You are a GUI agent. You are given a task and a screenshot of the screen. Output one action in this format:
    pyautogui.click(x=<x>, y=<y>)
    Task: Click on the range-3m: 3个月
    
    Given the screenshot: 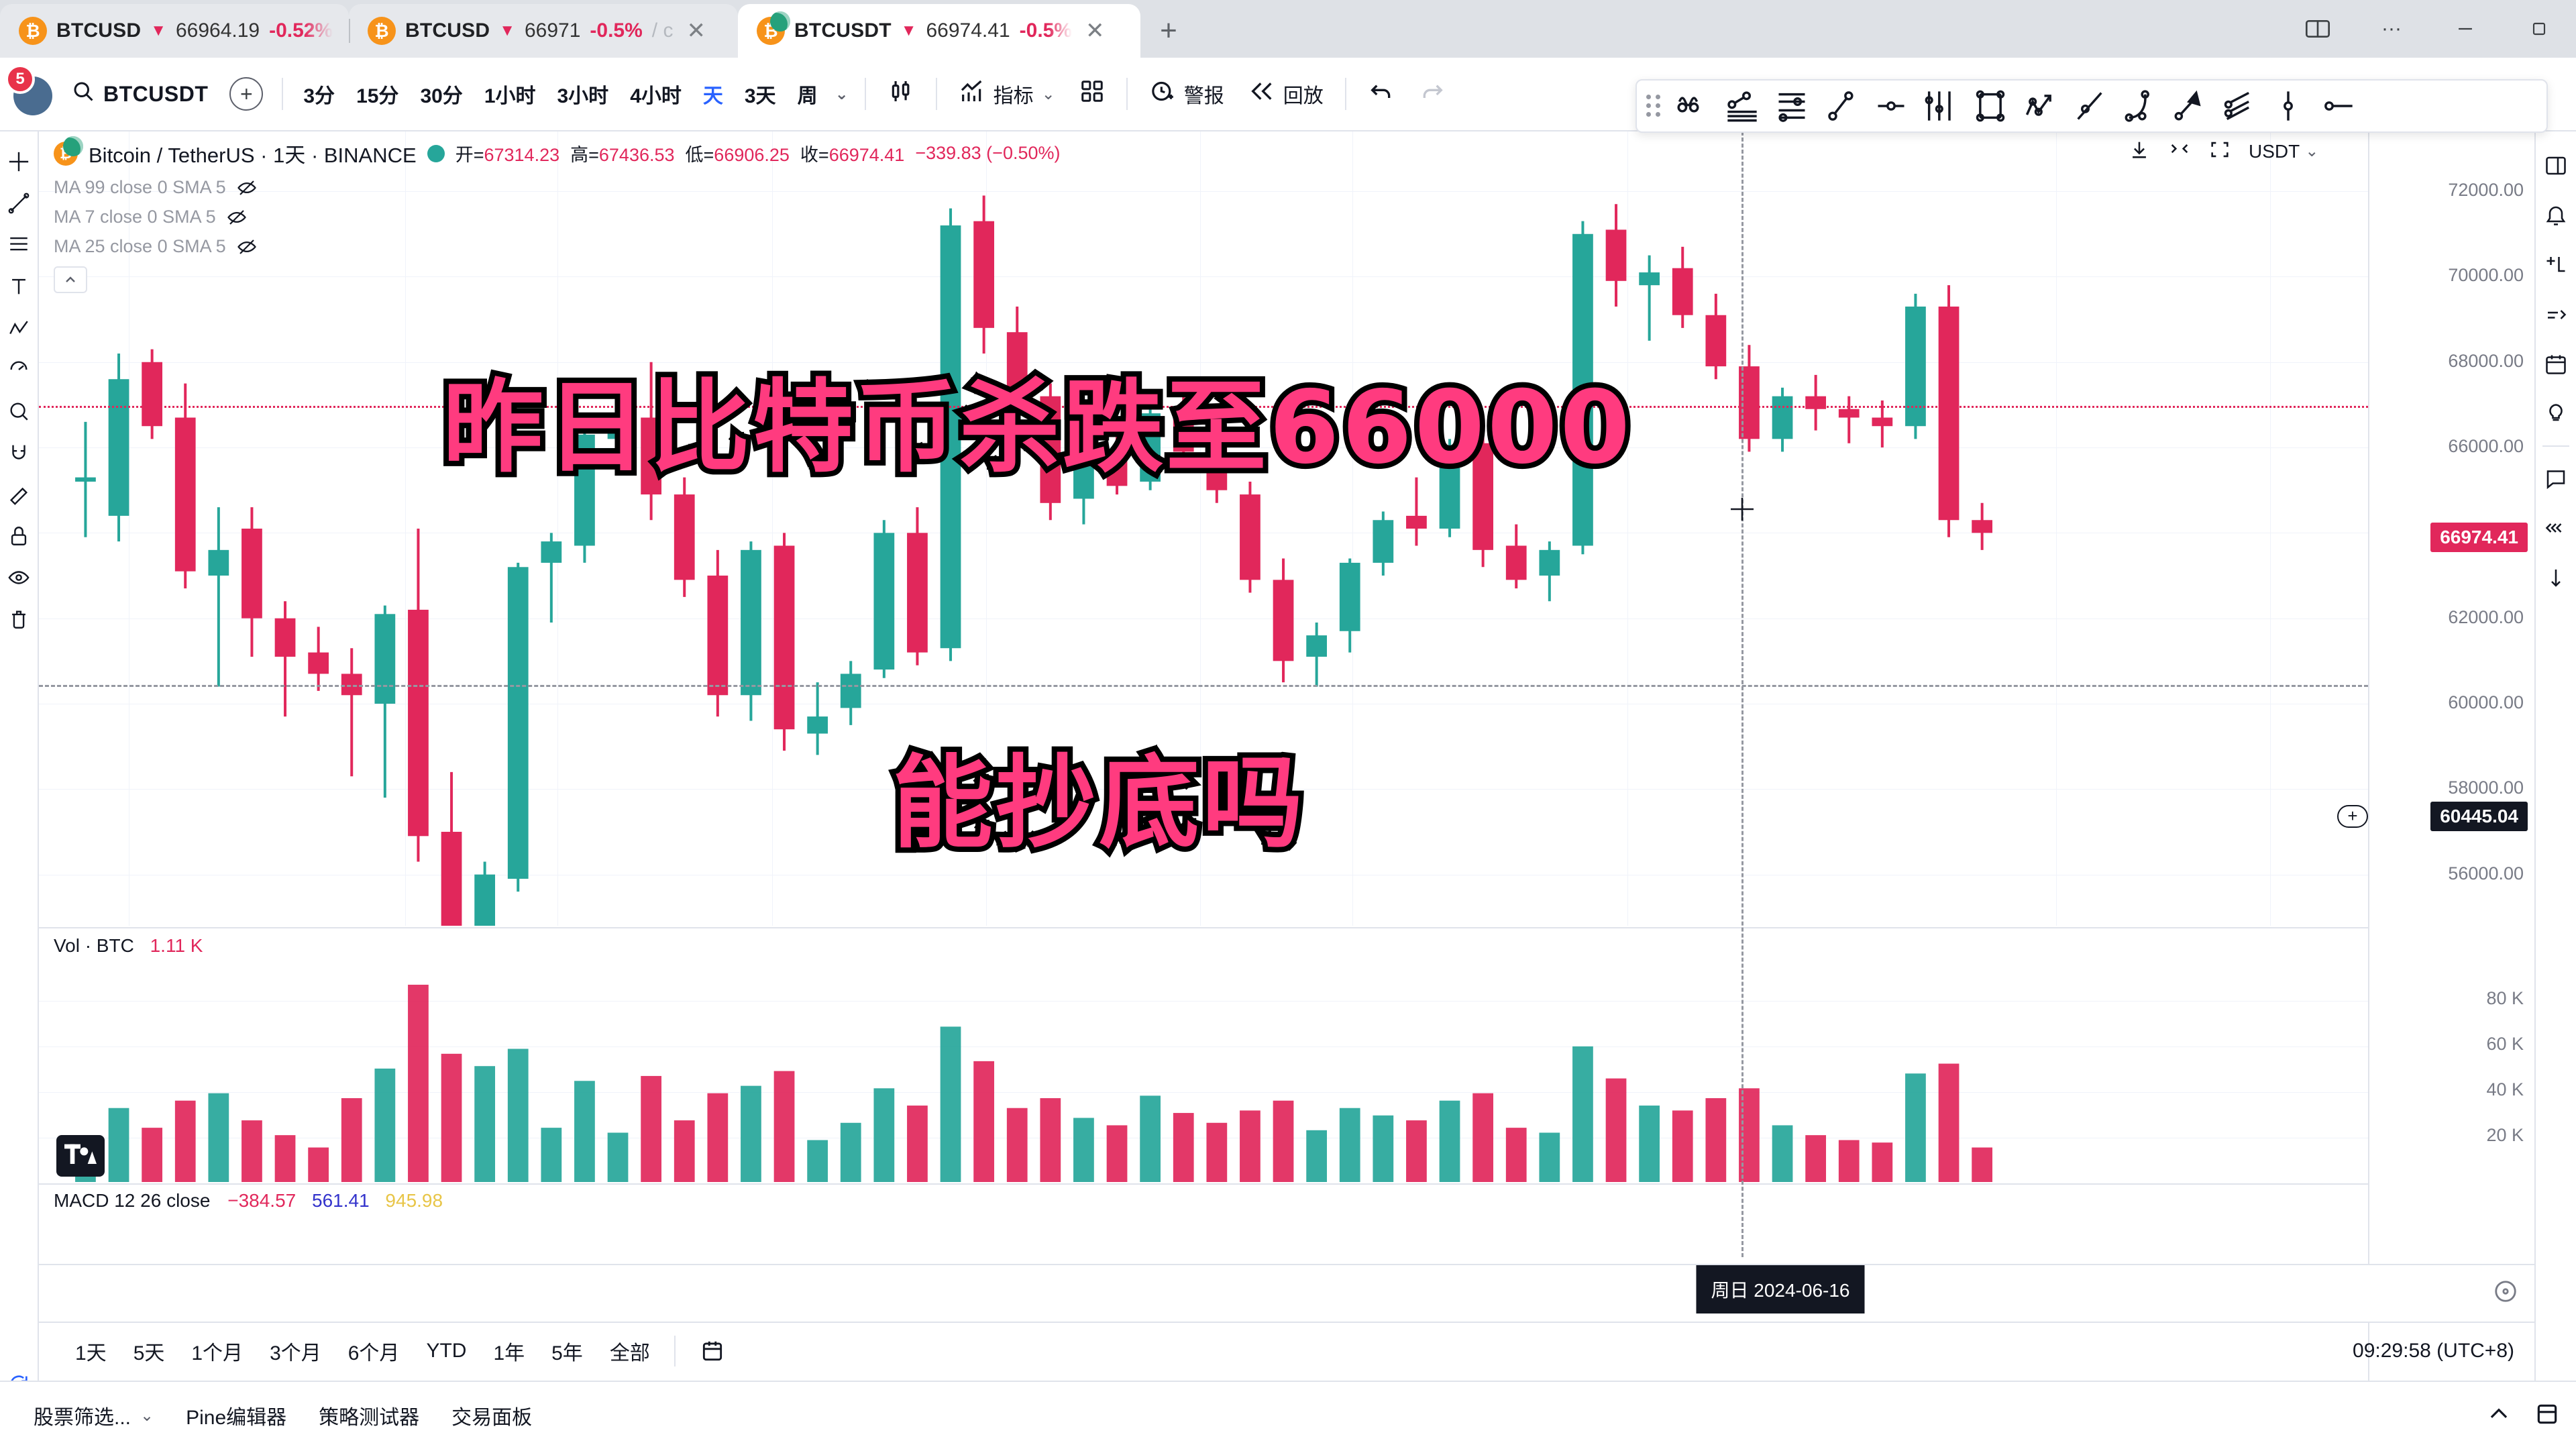 What is the action you would take?
    pyautogui.click(x=295, y=1351)
    